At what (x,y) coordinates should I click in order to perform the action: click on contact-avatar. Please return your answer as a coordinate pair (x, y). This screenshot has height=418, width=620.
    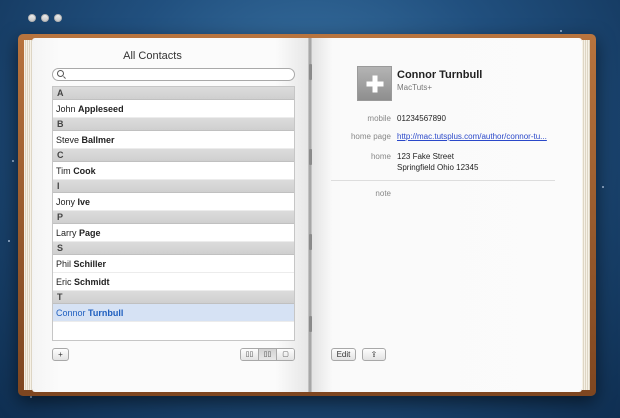
    Looking at the image, I should click on (374, 83).